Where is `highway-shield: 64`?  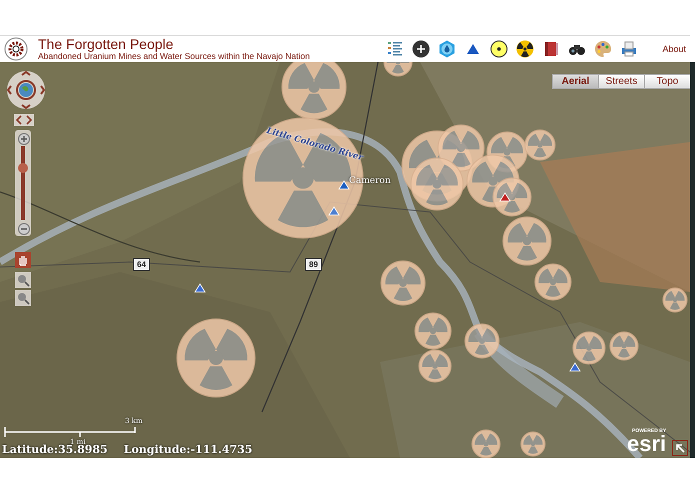
highway-shield: 64 is located at coordinates (141, 264).